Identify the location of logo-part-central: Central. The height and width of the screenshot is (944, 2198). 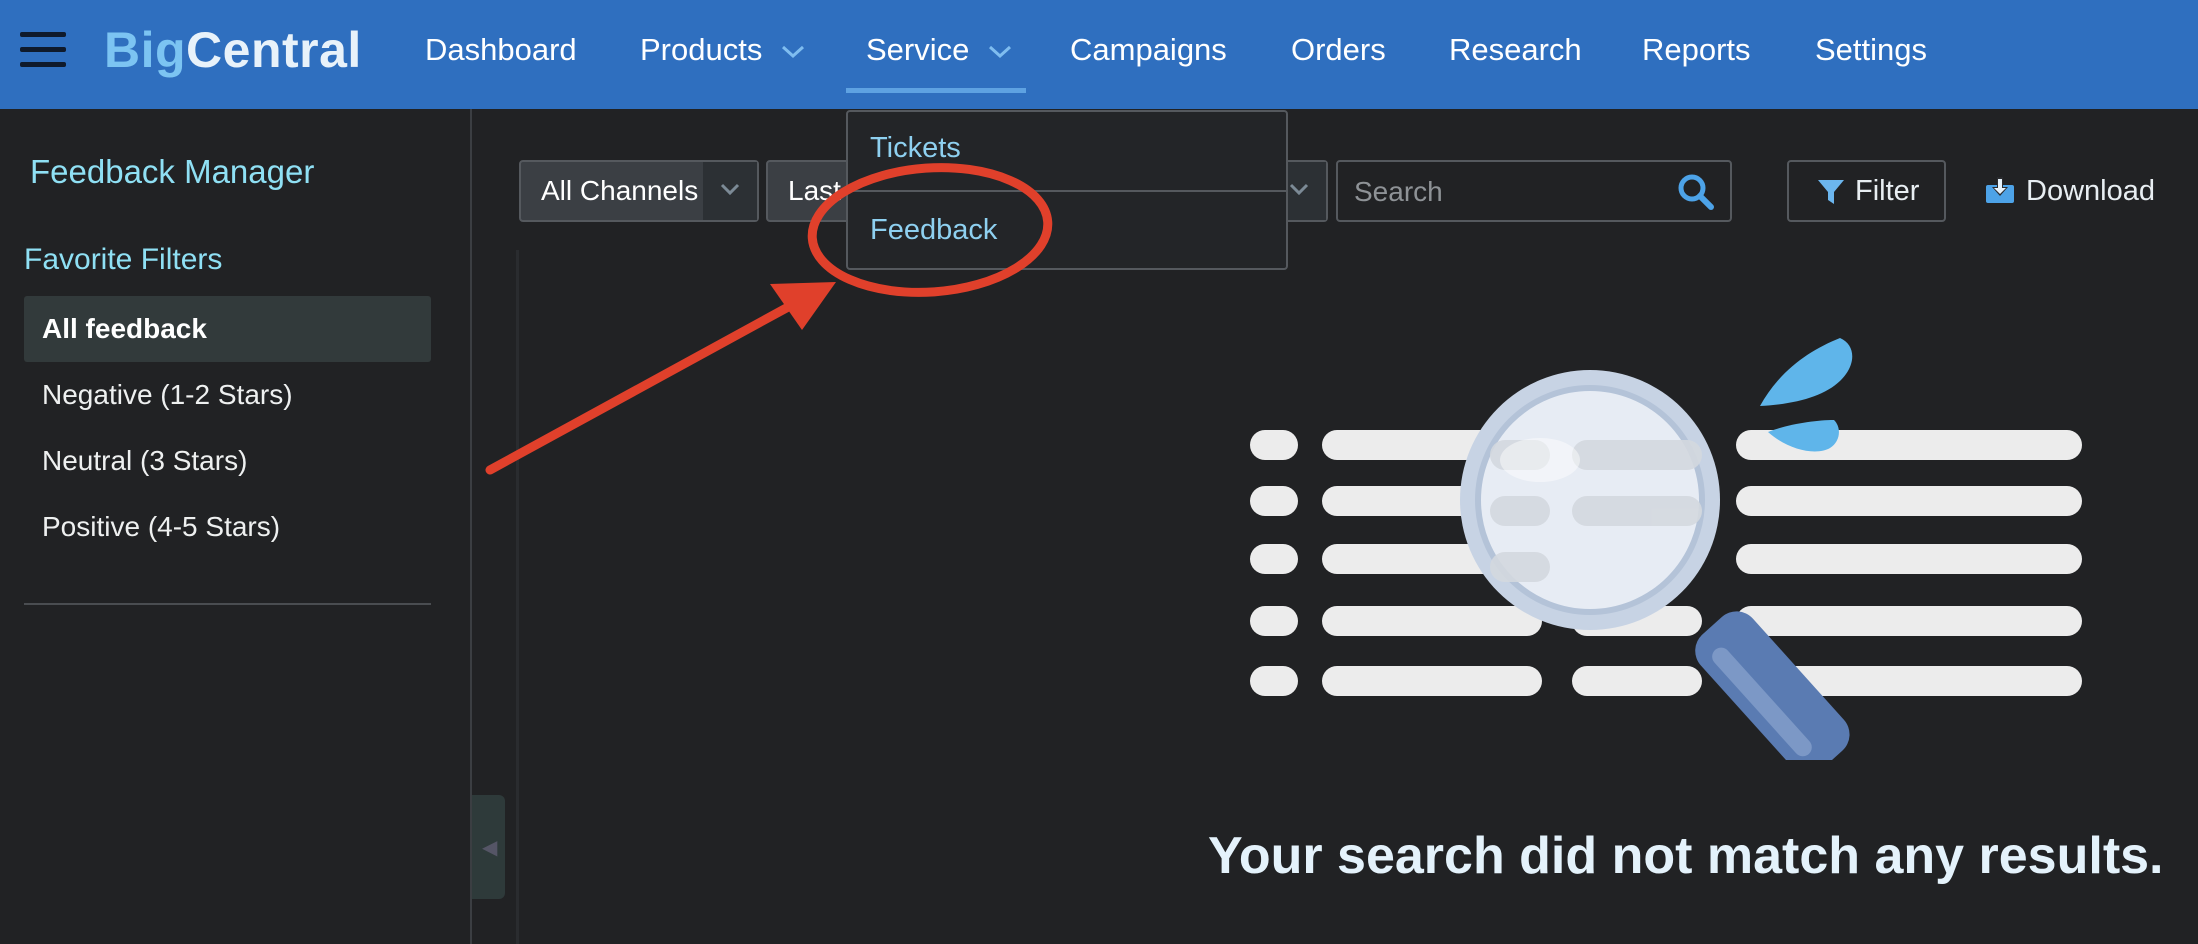
(274, 50).